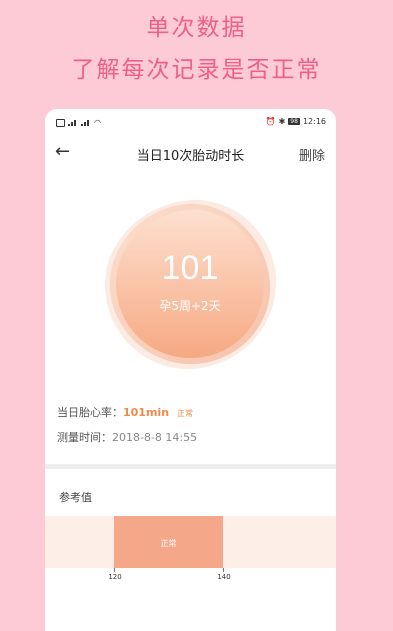 The width and height of the screenshot is (393, 631). What do you see at coordinates (155, 437) in the screenshot?
I see `time-value: 2018-8-8 14:55` at bounding box center [155, 437].